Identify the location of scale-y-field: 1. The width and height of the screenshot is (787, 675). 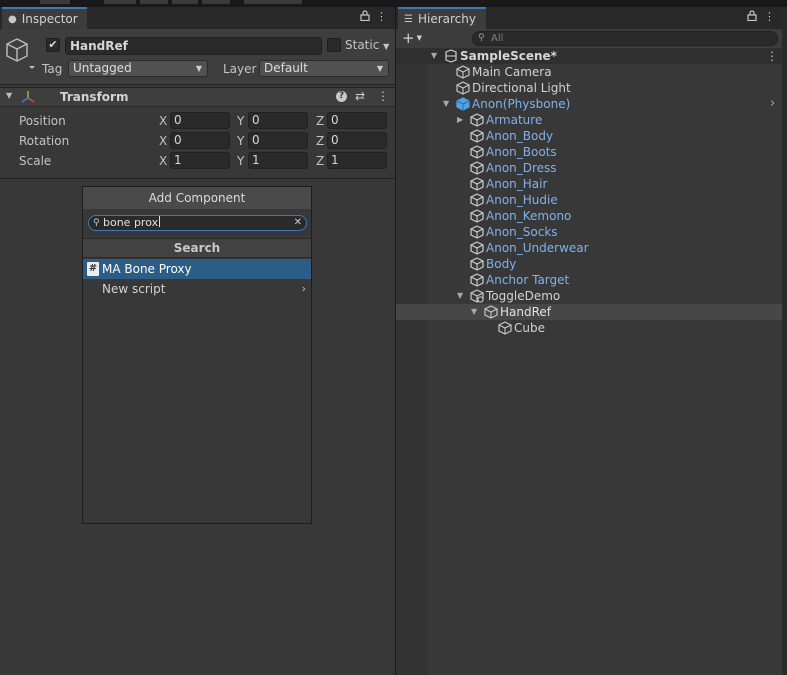
(278, 160).